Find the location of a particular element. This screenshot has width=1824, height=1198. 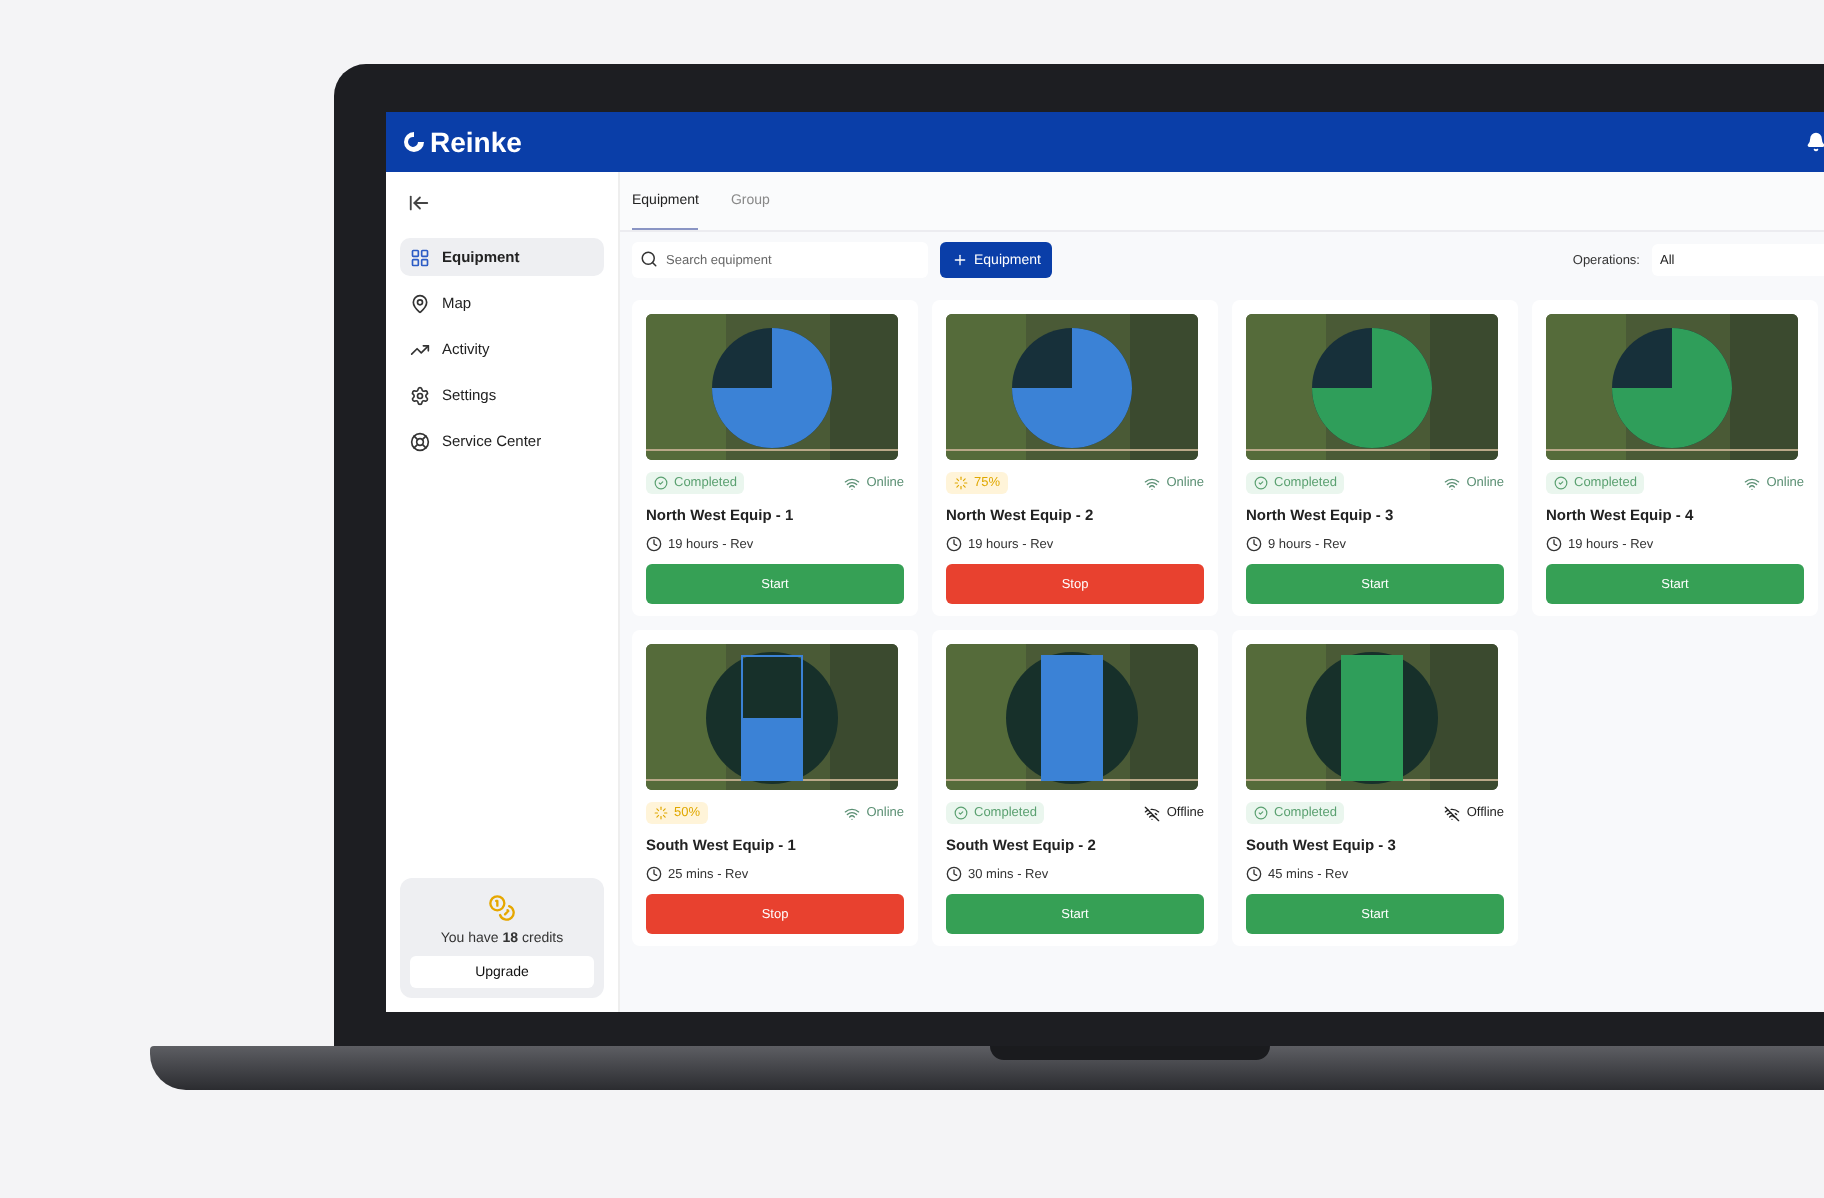

coins-icon is located at coordinates (502, 908).